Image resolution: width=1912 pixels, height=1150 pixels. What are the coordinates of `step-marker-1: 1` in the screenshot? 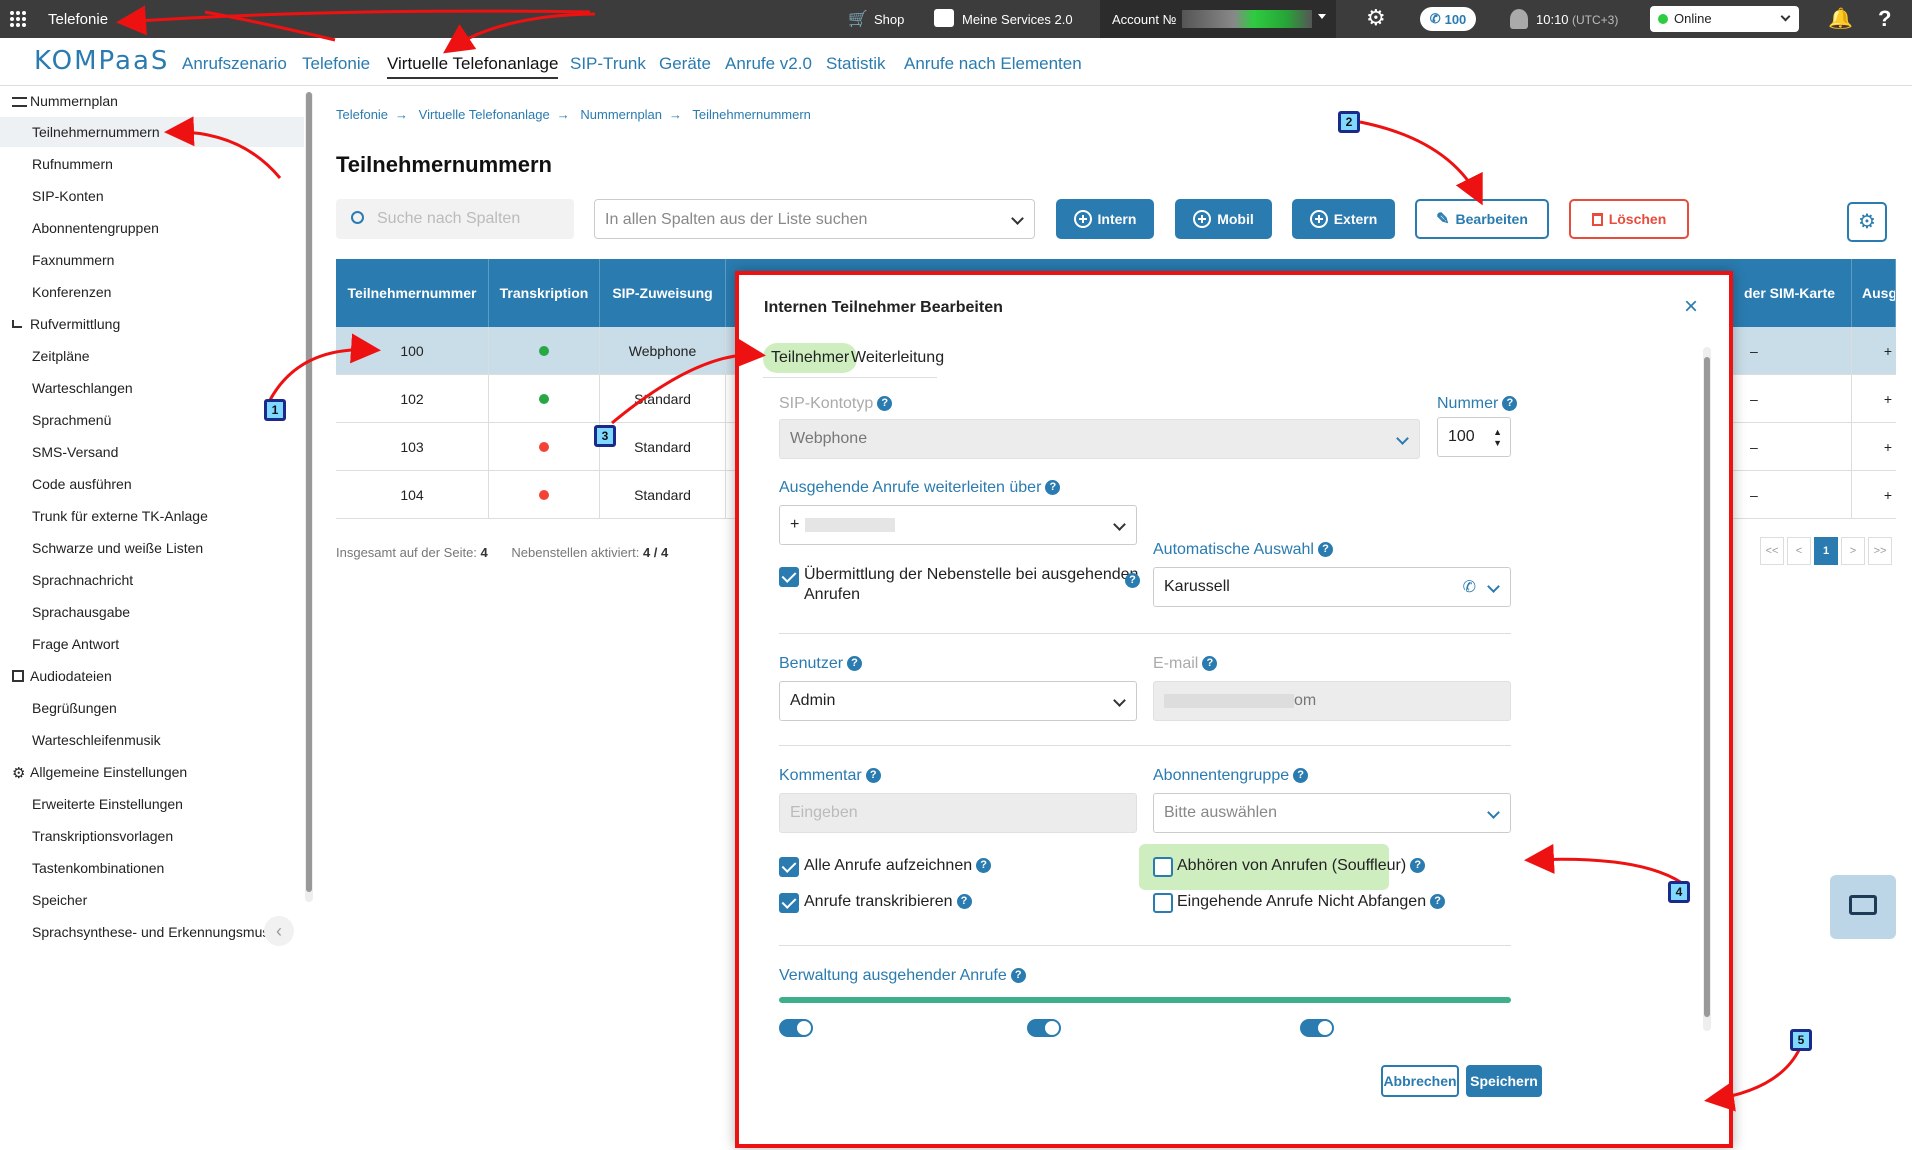 It's located at (275, 410).